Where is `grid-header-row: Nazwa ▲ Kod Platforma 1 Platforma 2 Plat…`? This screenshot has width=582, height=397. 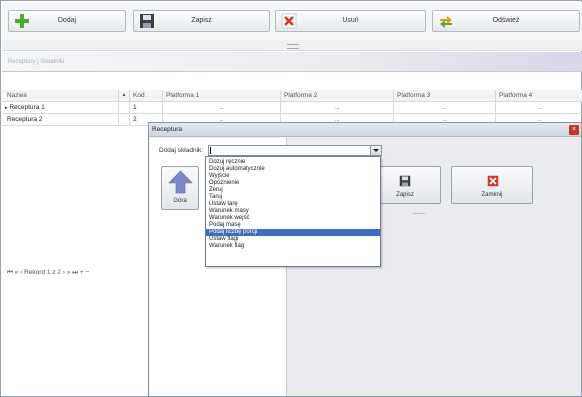 grid-header-row: Nazwa ▲ Kod Platforma 1 Platforma 2 Plat… is located at coordinates (292, 96).